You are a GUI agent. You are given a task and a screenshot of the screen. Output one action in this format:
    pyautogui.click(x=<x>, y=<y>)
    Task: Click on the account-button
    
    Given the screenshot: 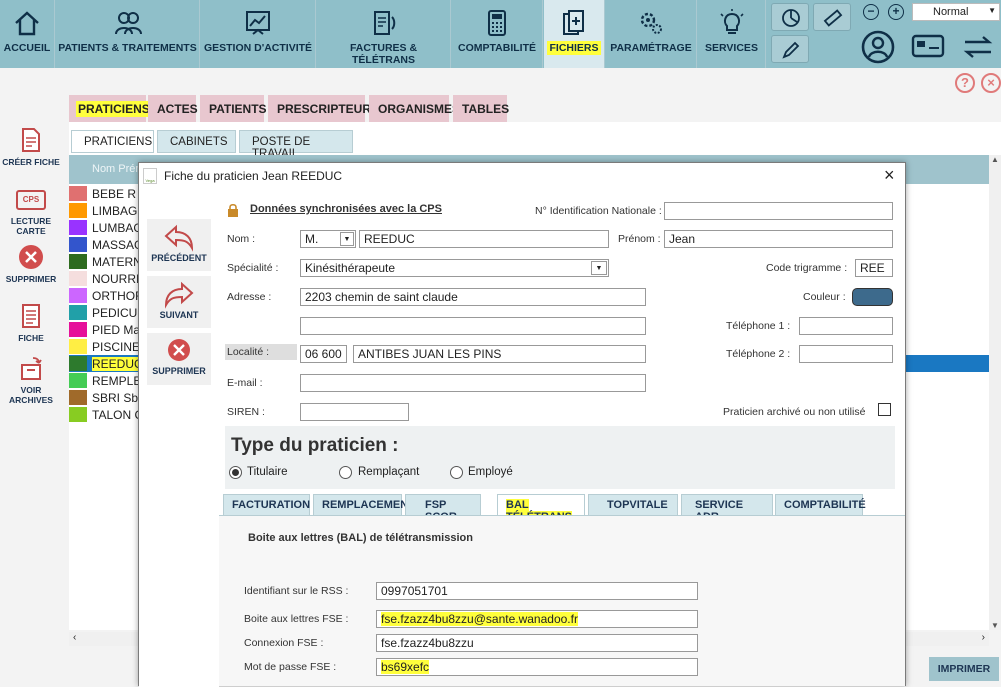 What is the action you would take?
    pyautogui.click(x=878, y=47)
    